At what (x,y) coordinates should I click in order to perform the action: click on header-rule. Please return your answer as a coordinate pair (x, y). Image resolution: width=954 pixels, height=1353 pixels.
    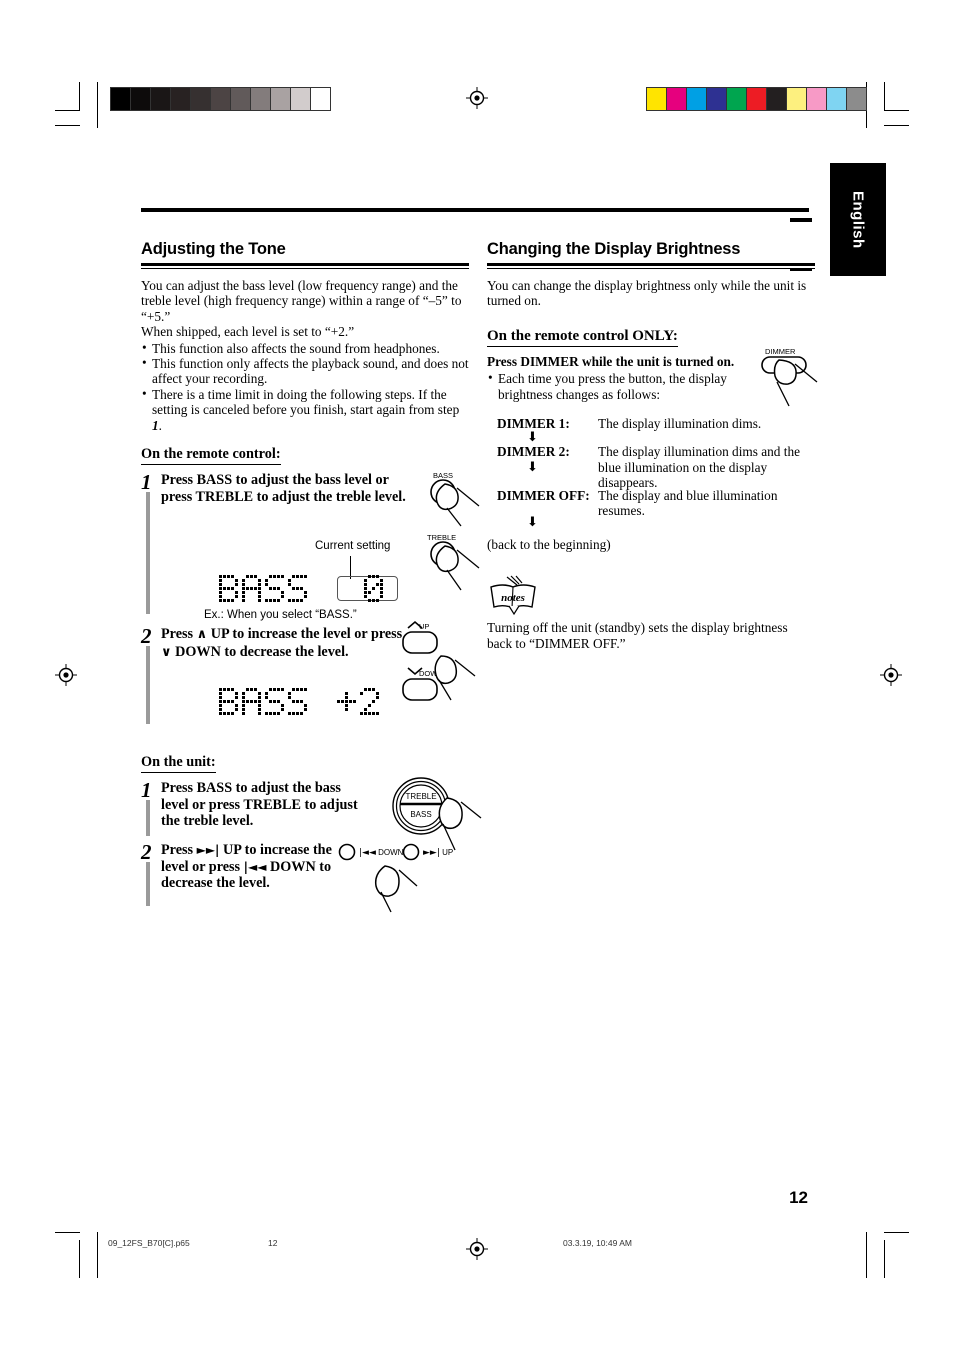
    Looking at the image, I should click on (475, 210).